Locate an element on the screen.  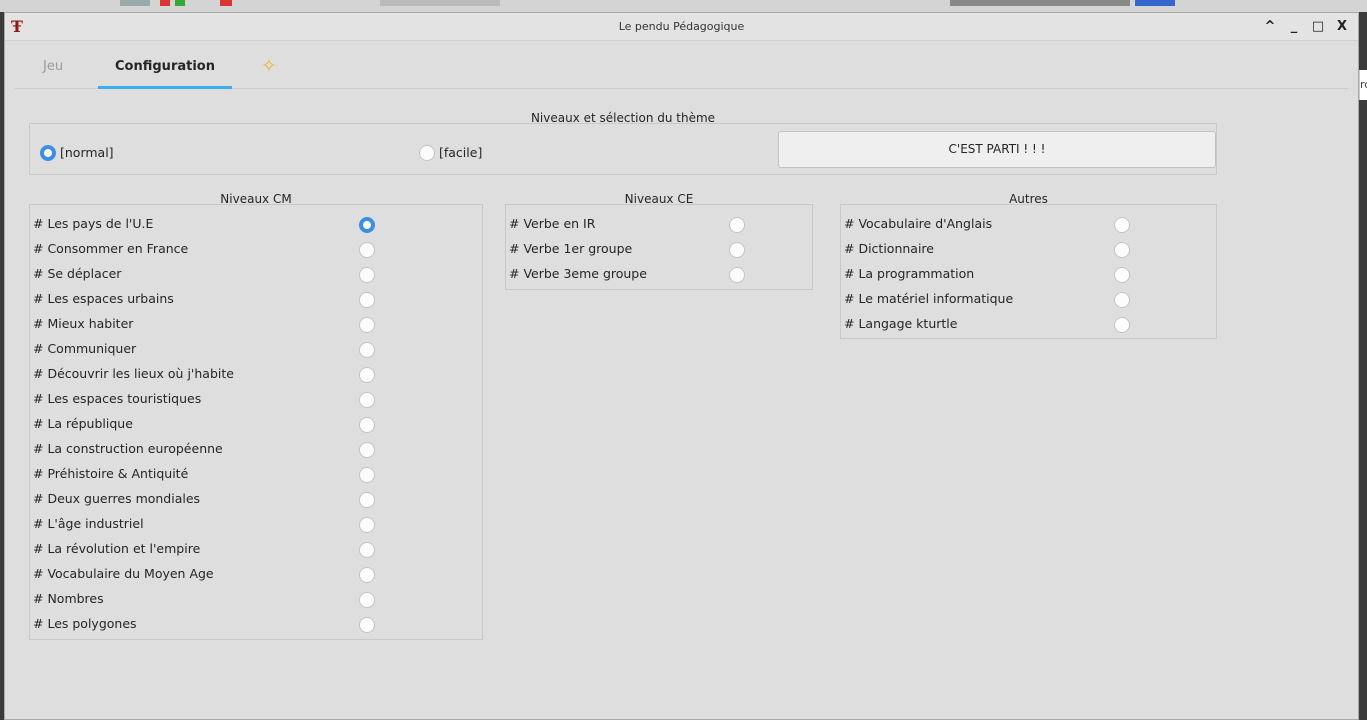
other-group-item-label: # Le matériel informatique is located at coordinates (928, 298).